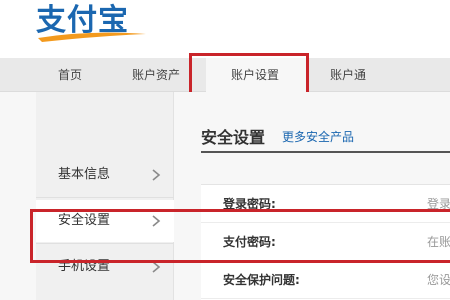 Image resolution: width=450 pixels, height=300 pixels. I want to click on nav-item-assets: 账户资产, so click(156, 75).